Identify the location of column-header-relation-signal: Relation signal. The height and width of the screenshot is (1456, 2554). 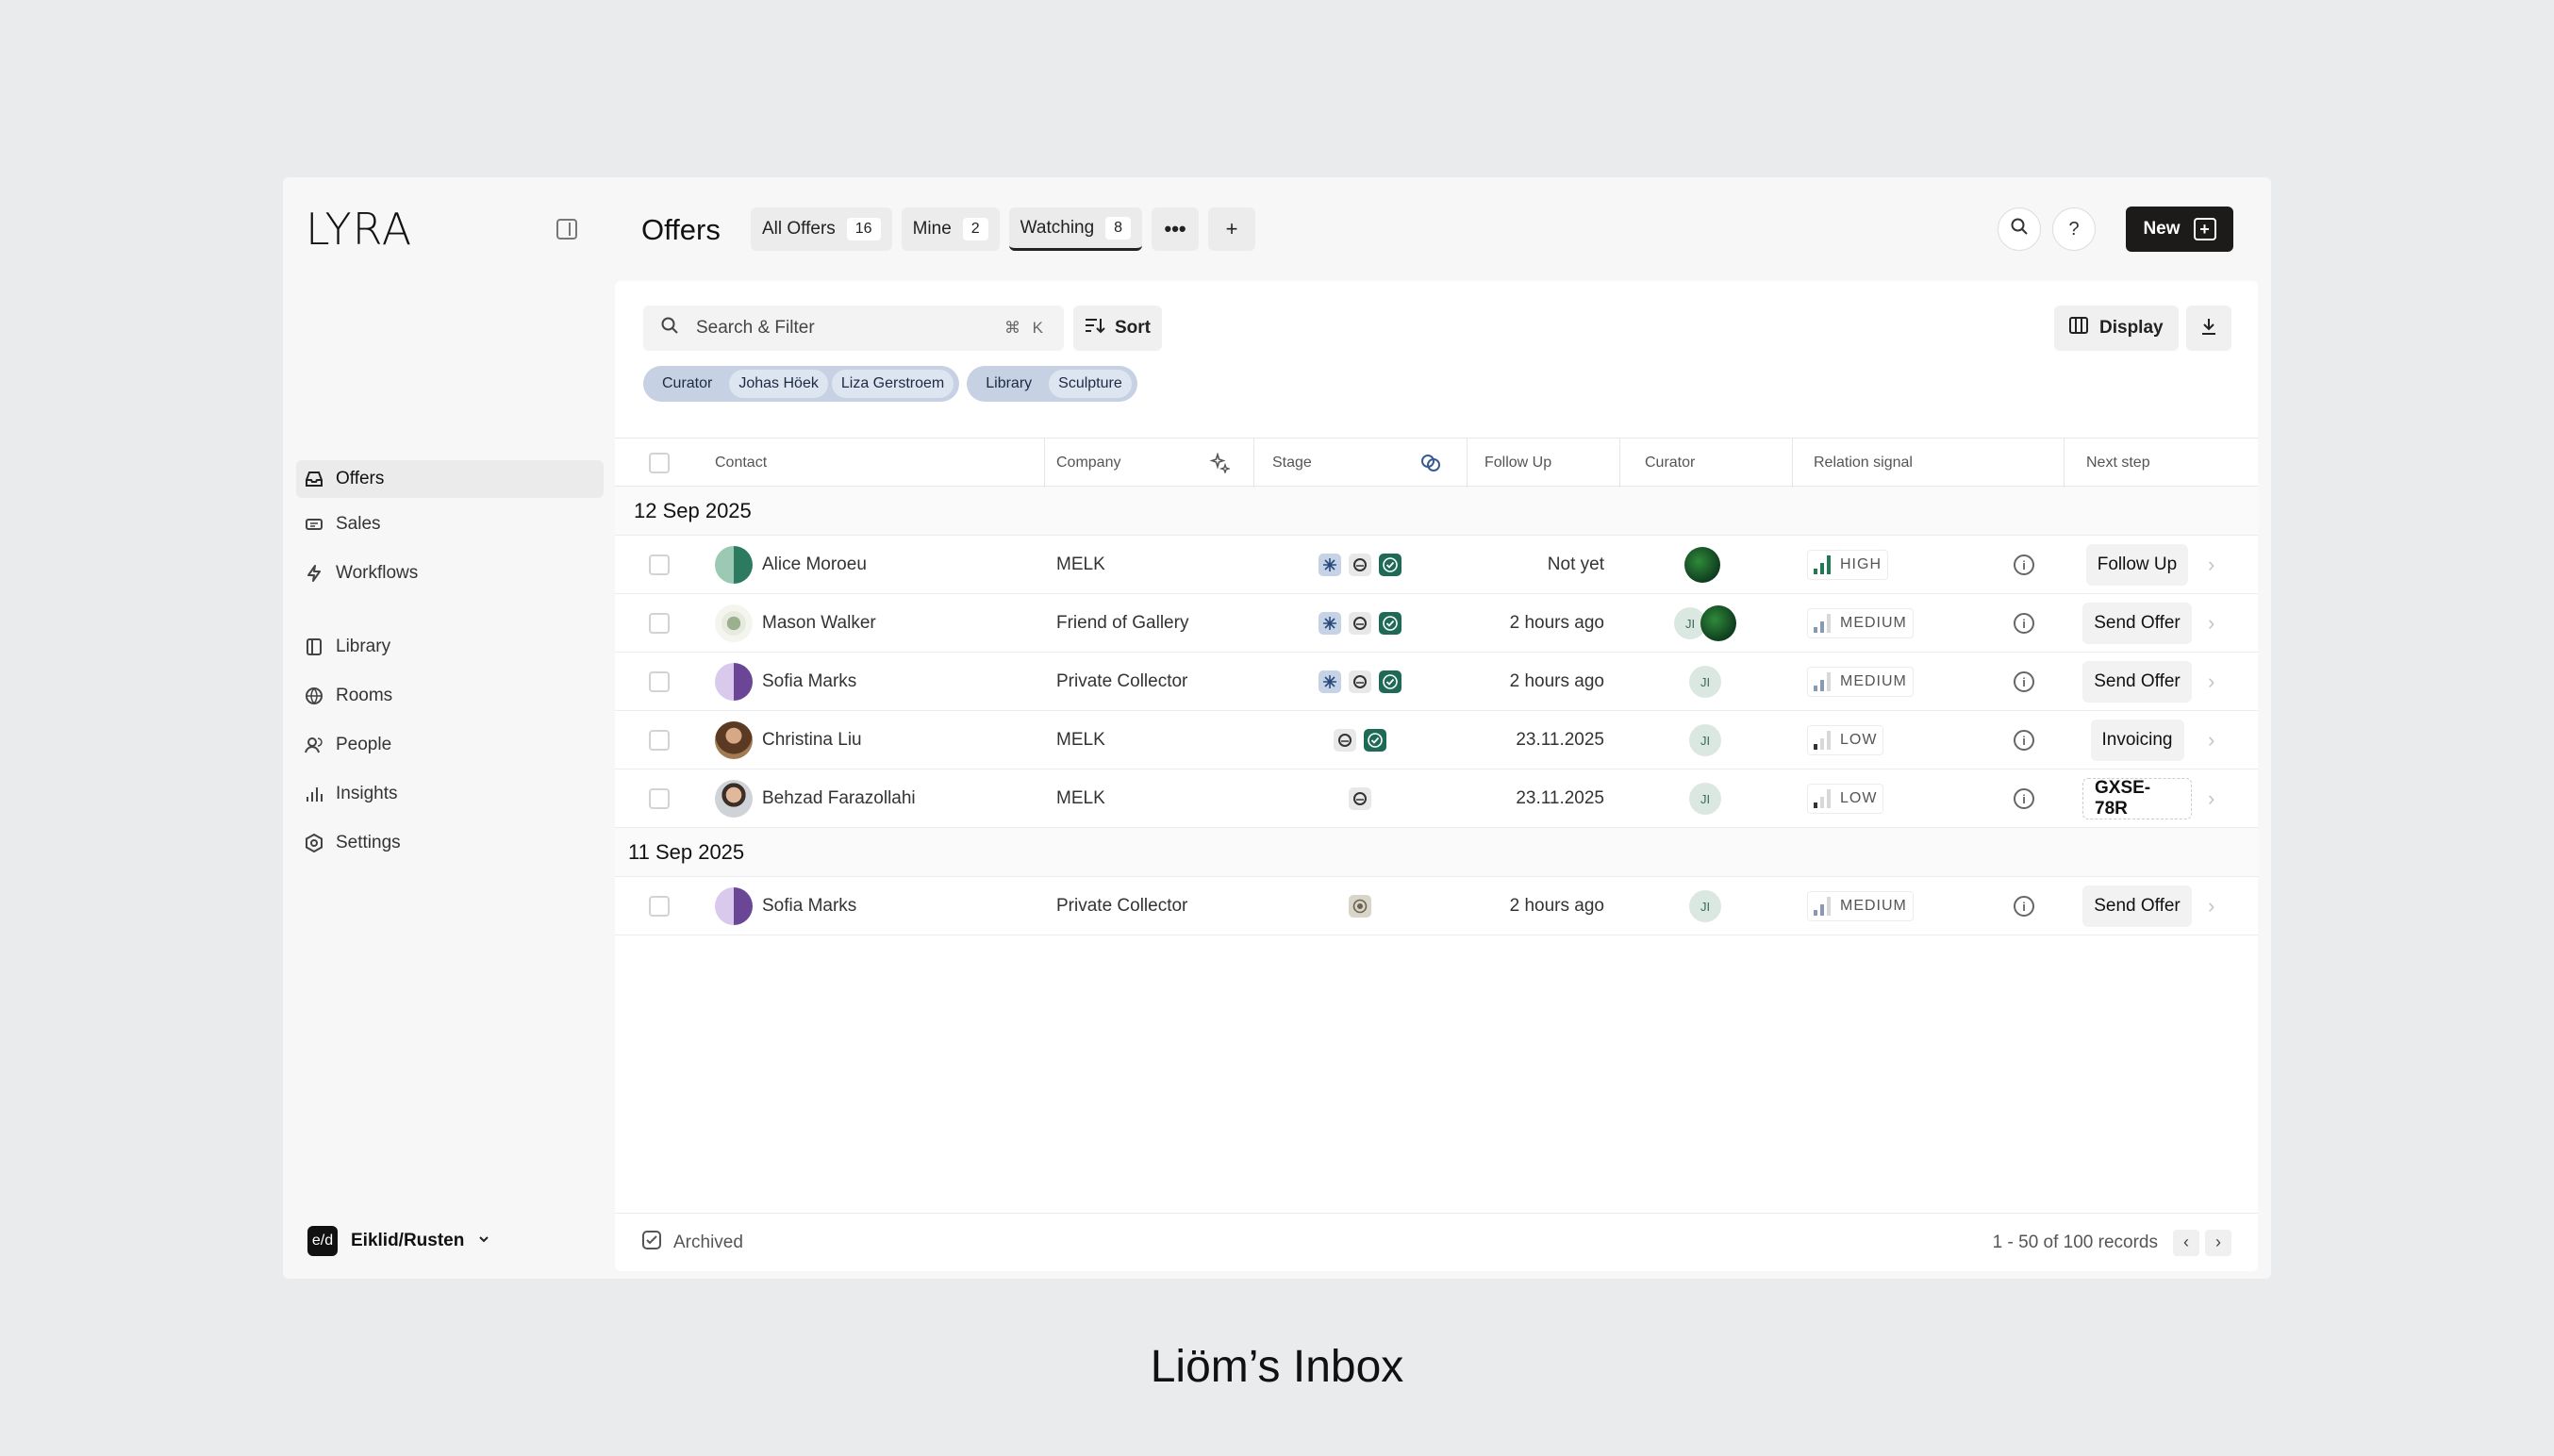
(1863, 463).